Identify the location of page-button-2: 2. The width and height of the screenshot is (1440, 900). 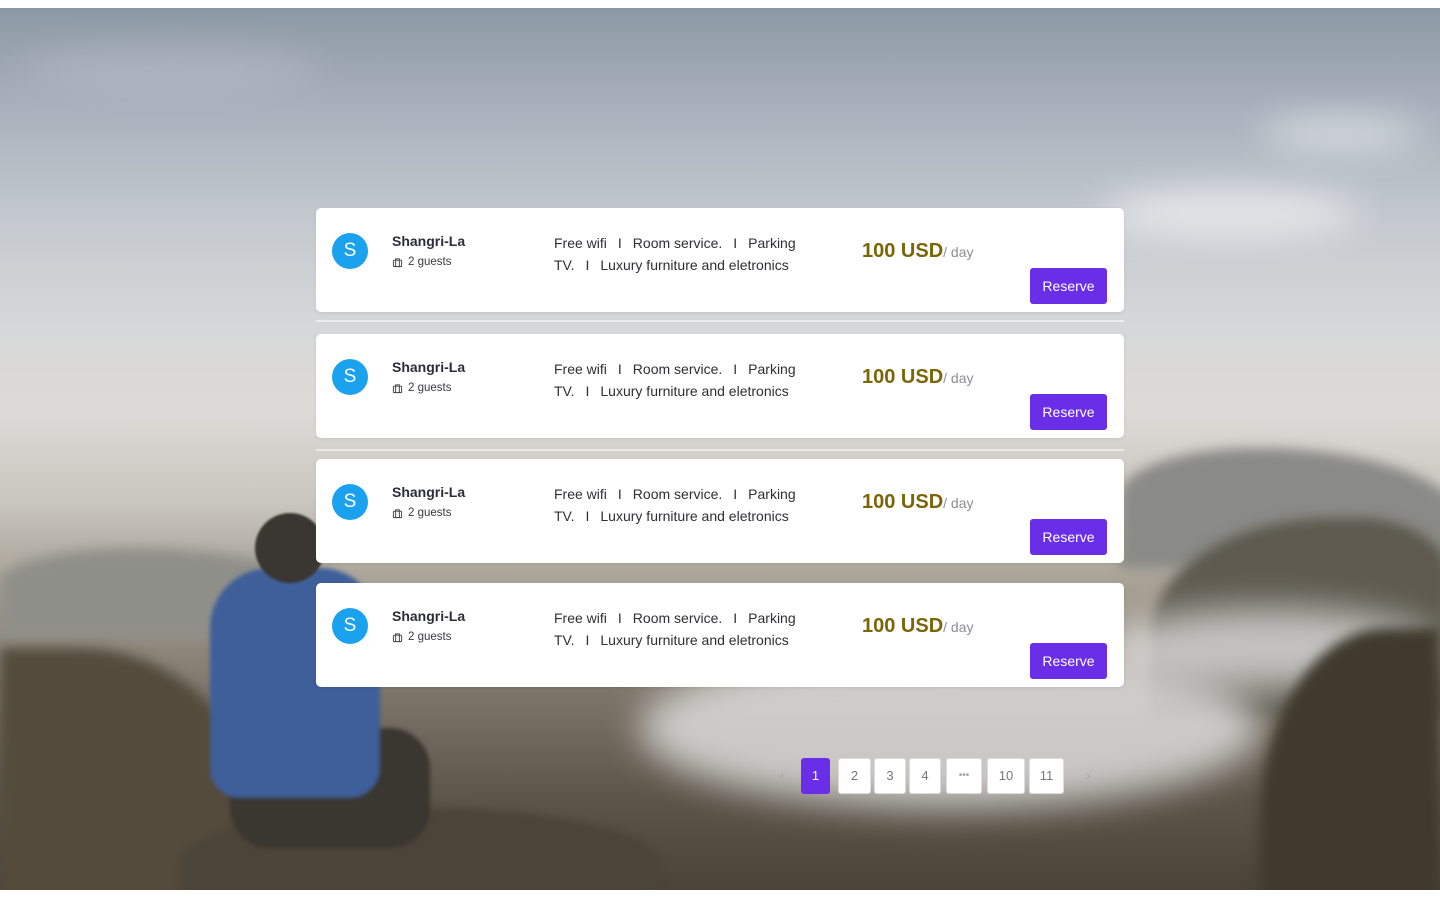
(854, 776).